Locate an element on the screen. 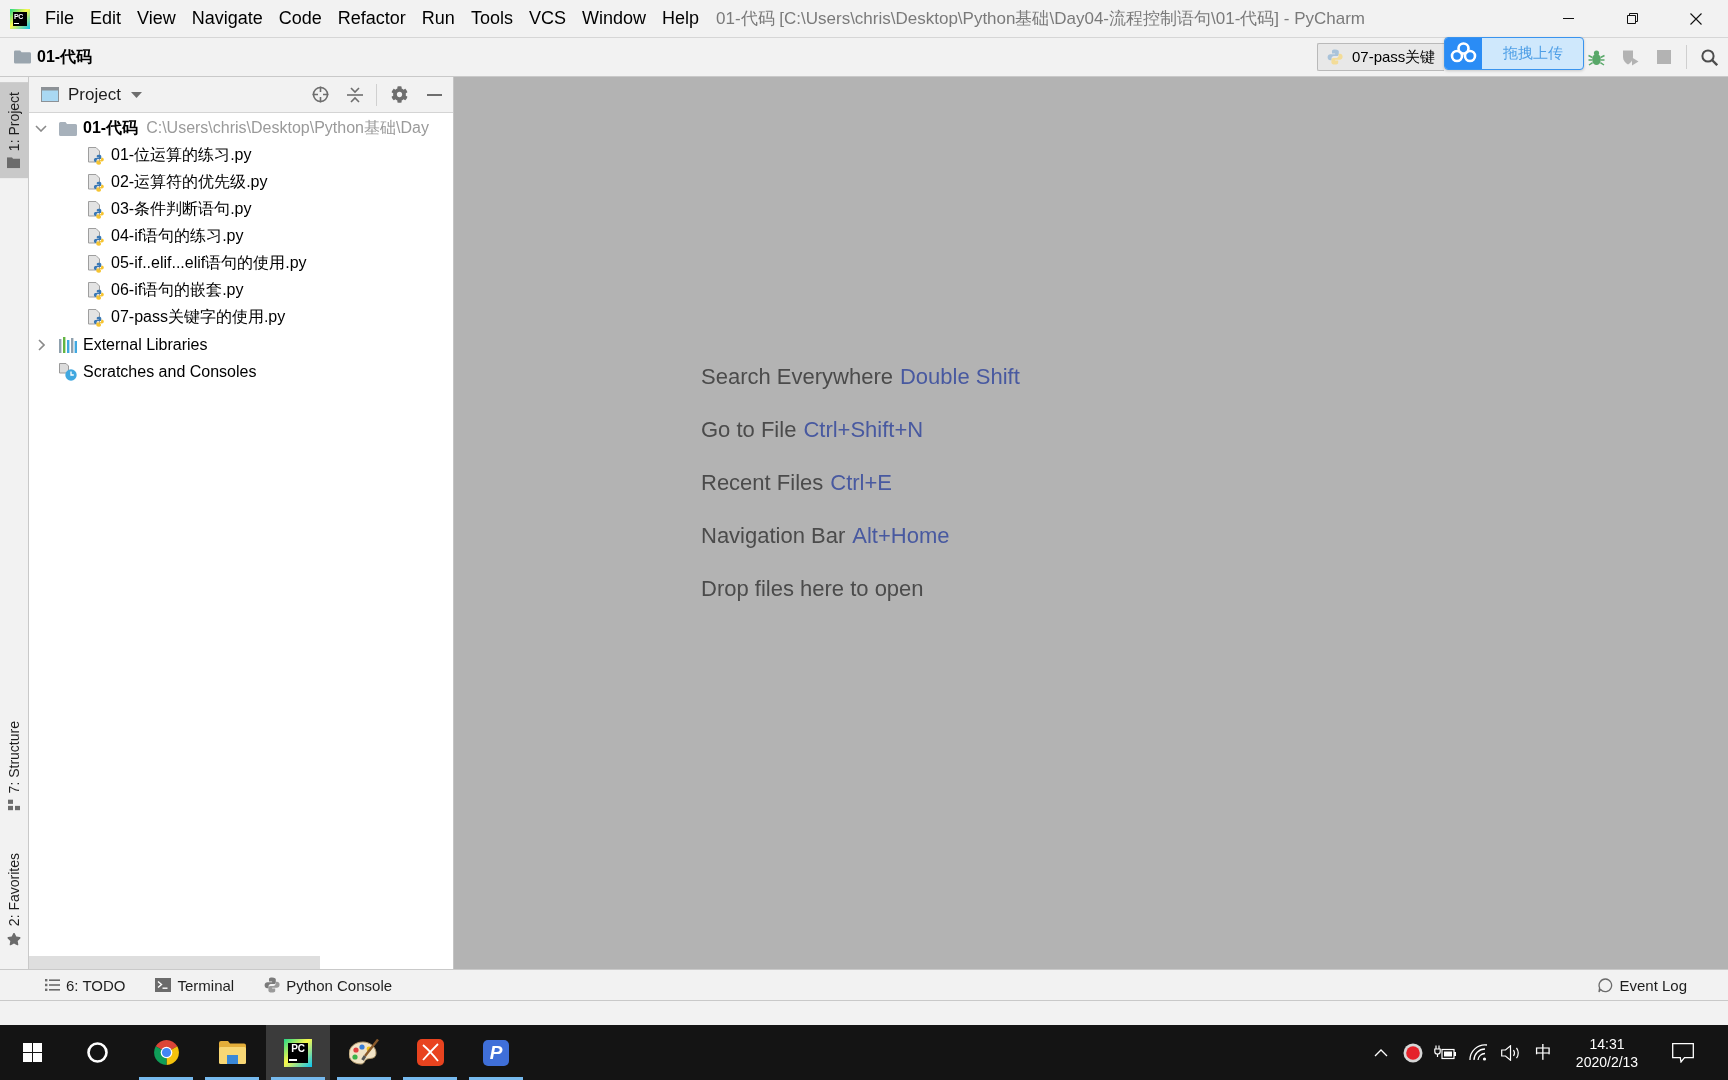 This screenshot has height=1080, width=1728. taskbar-app-button: PC is located at coordinates (298, 1052).